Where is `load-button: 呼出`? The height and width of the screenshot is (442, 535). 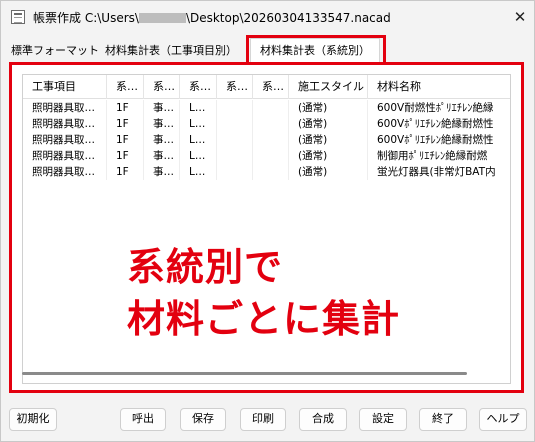
load-button: 呼出 is located at coordinates (143, 419).